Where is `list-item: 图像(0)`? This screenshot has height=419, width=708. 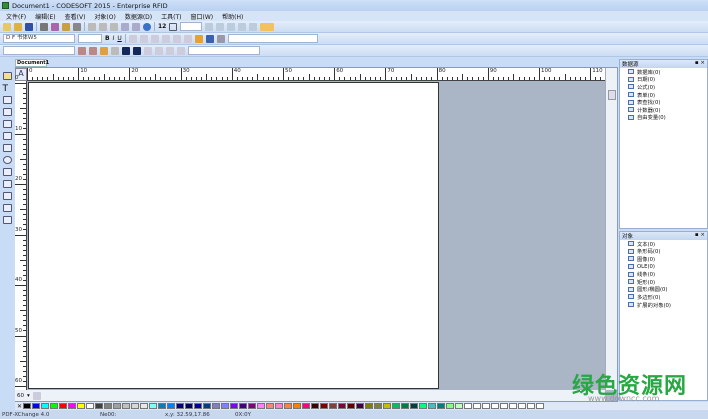
list-item: 图像(0) is located at coordinates (663, 259).